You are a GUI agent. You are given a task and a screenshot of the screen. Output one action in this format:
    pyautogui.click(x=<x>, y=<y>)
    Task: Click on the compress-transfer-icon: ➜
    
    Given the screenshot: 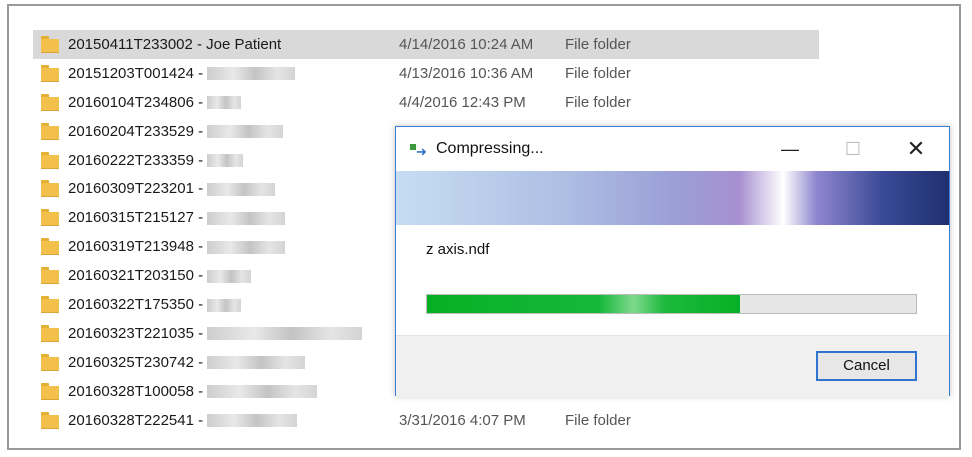 What is the action you would take?
    pyautogui.click(x=419, y=150)
    